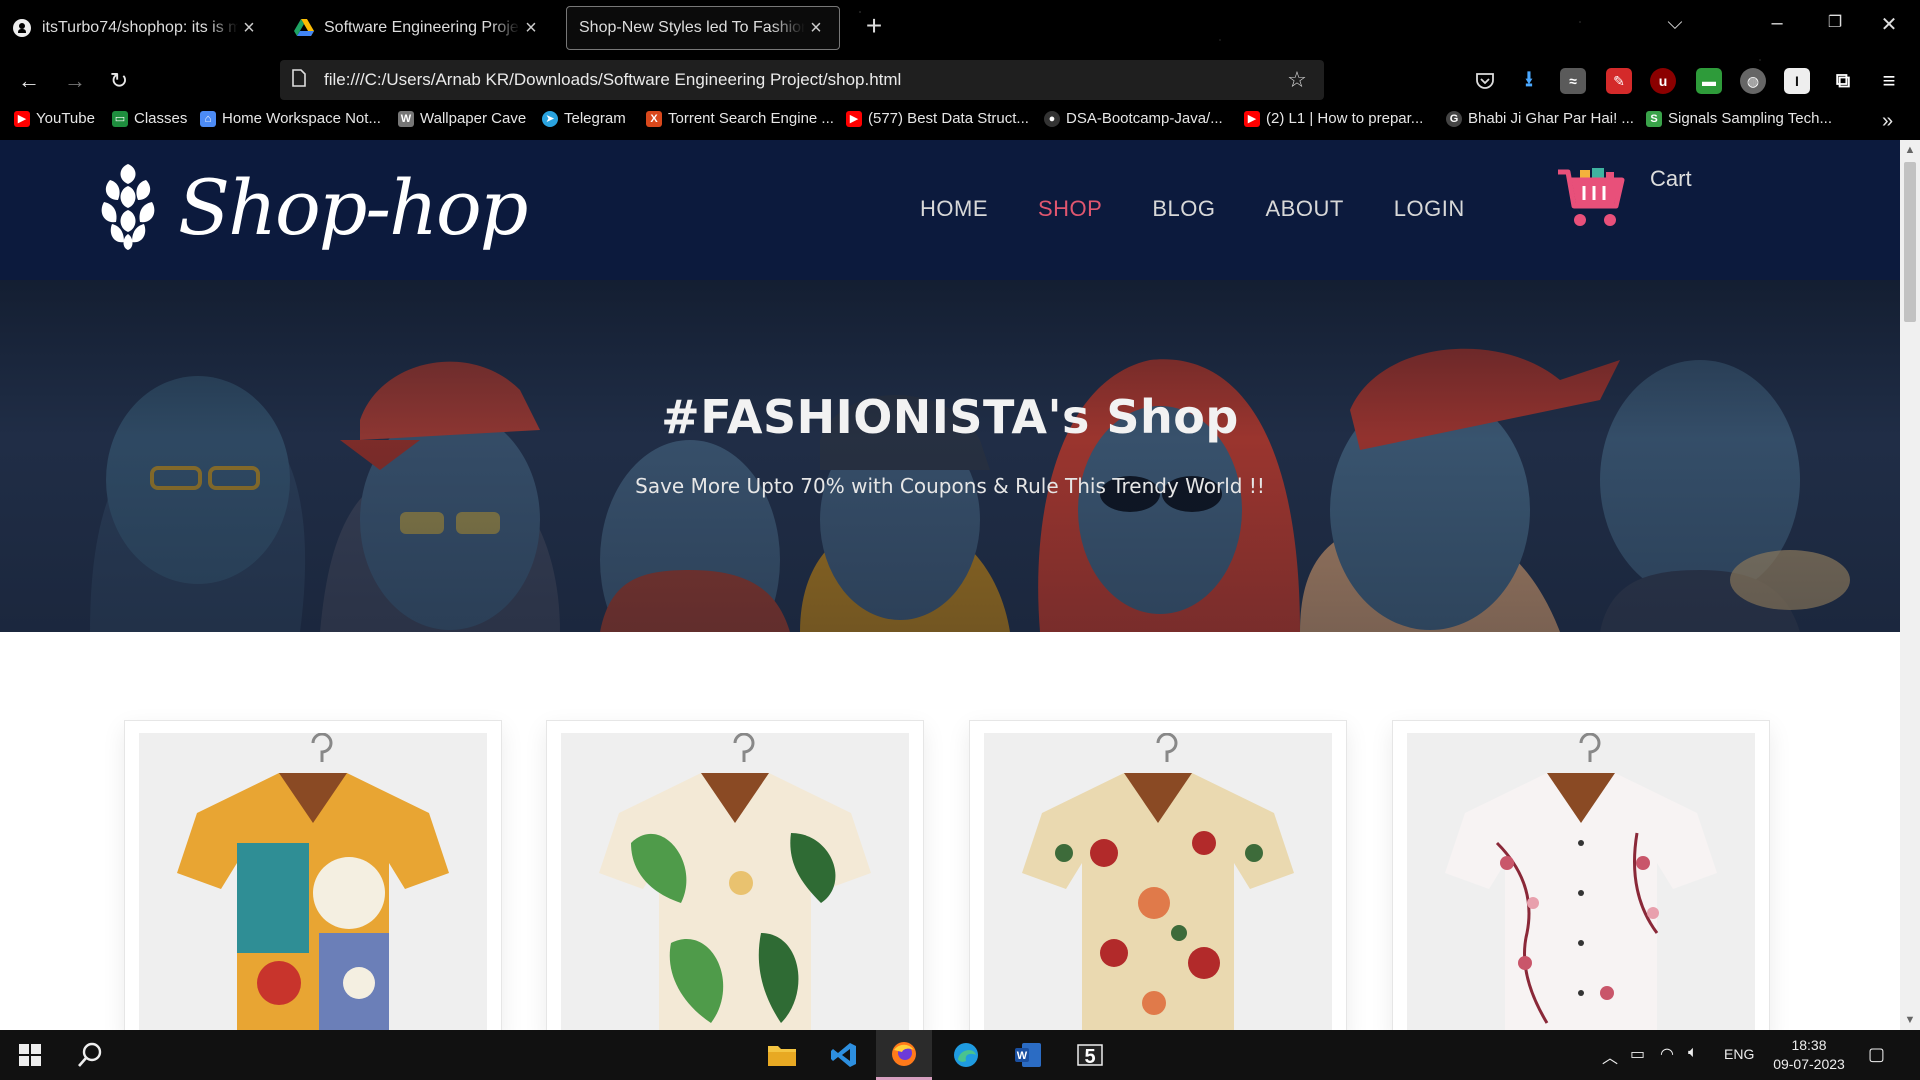 The image size is (1920, 1080). Describe the element at coordinates (1739, 1054) in the screenshot. I see `language-indicator: ENG` at that location.